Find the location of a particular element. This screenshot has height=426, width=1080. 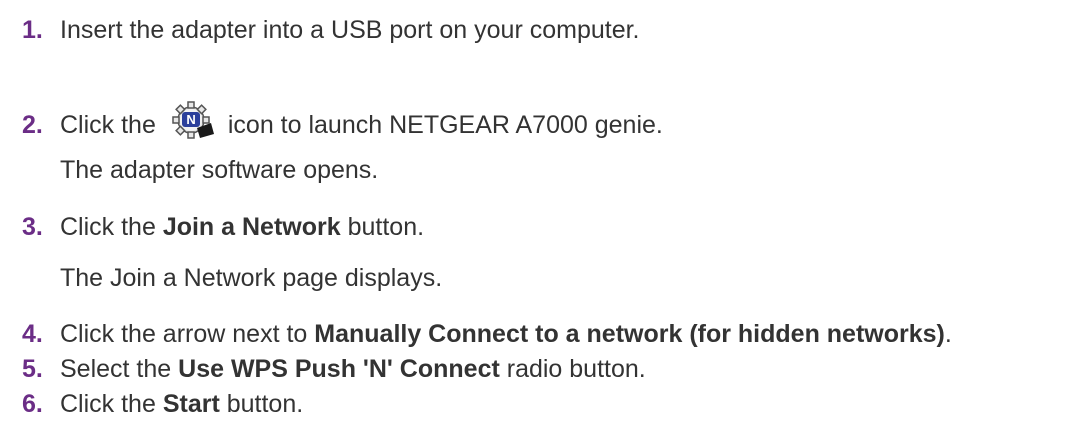

step-text-before: Click the arrow next to is located at coordinates (187, 334).